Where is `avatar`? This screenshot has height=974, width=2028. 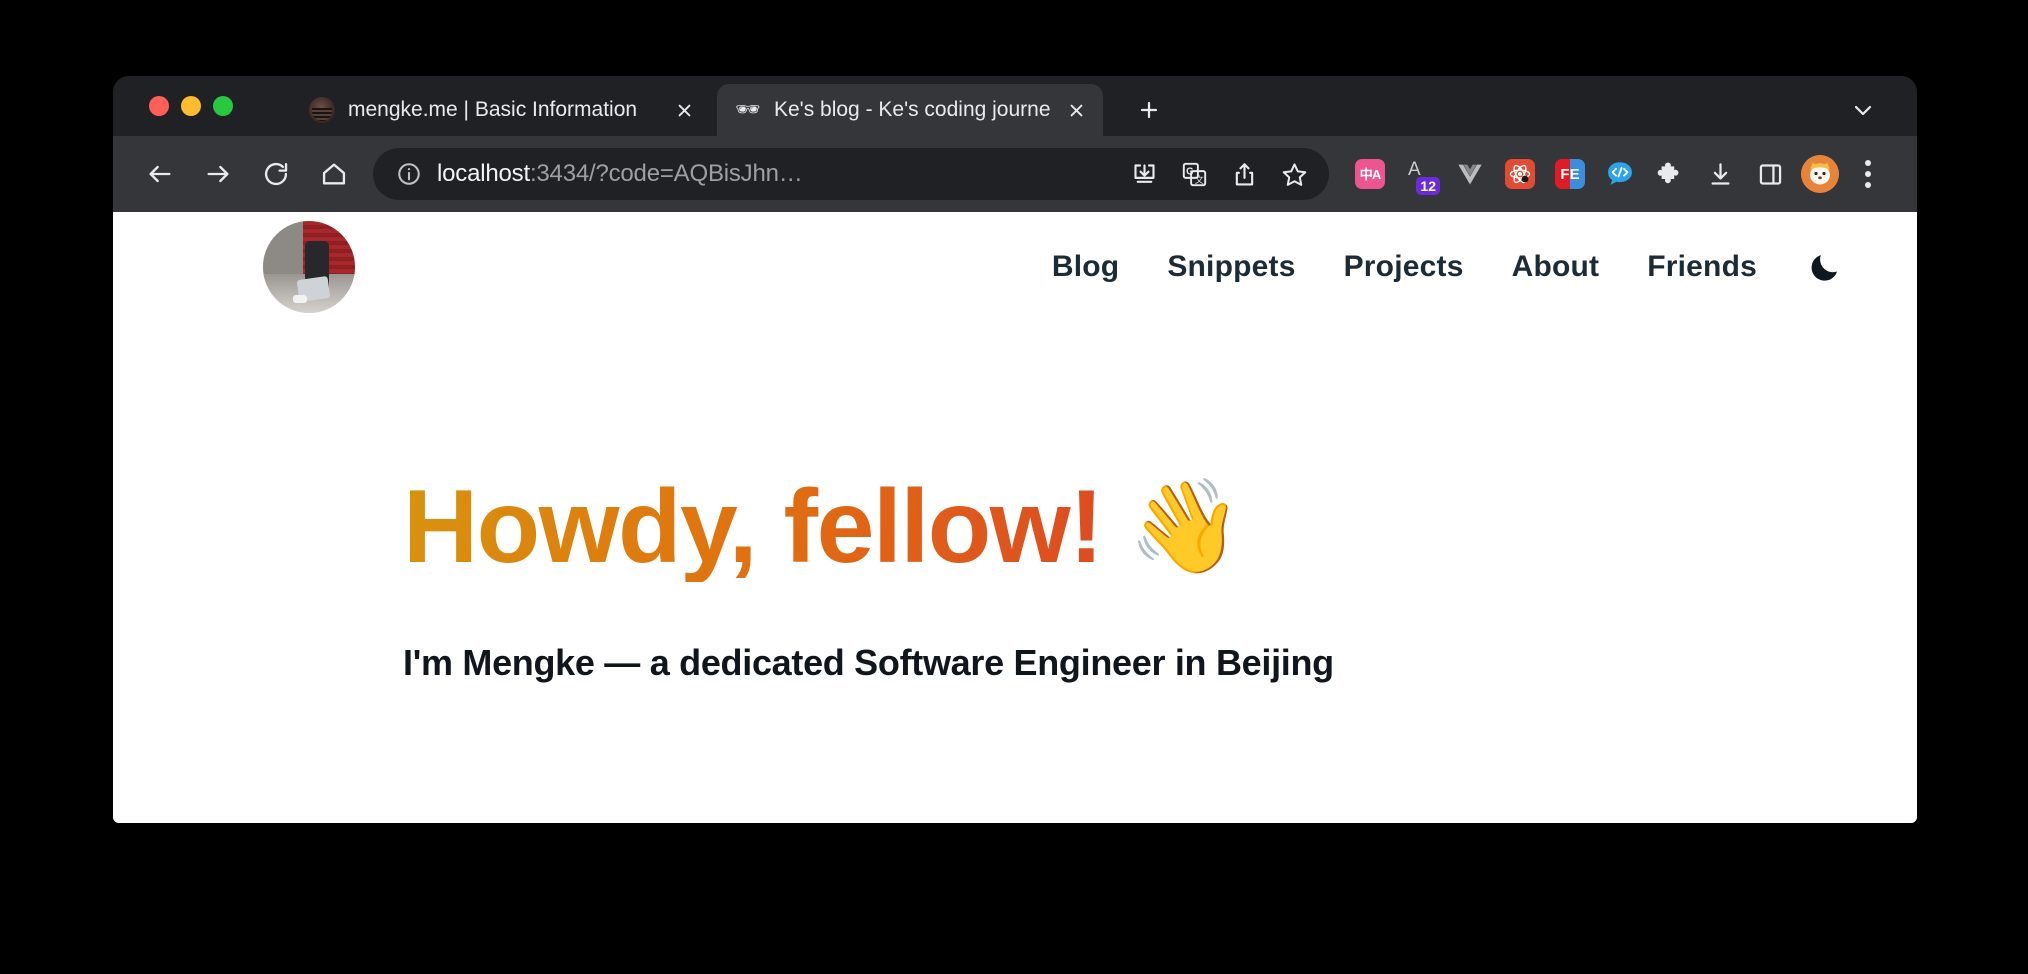
avatar is located at coordinates (309, 267).